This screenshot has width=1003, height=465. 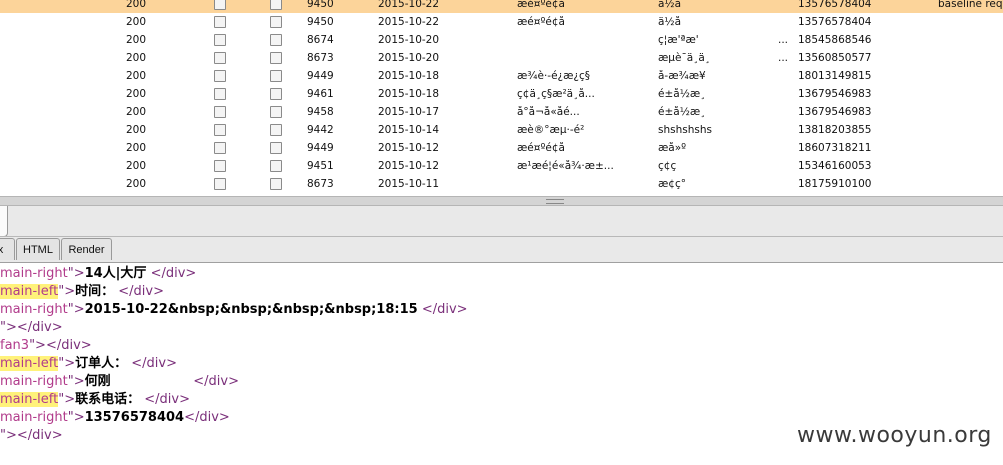 I want to click on code-text: 联系电话：, so click(x=108, y=399).